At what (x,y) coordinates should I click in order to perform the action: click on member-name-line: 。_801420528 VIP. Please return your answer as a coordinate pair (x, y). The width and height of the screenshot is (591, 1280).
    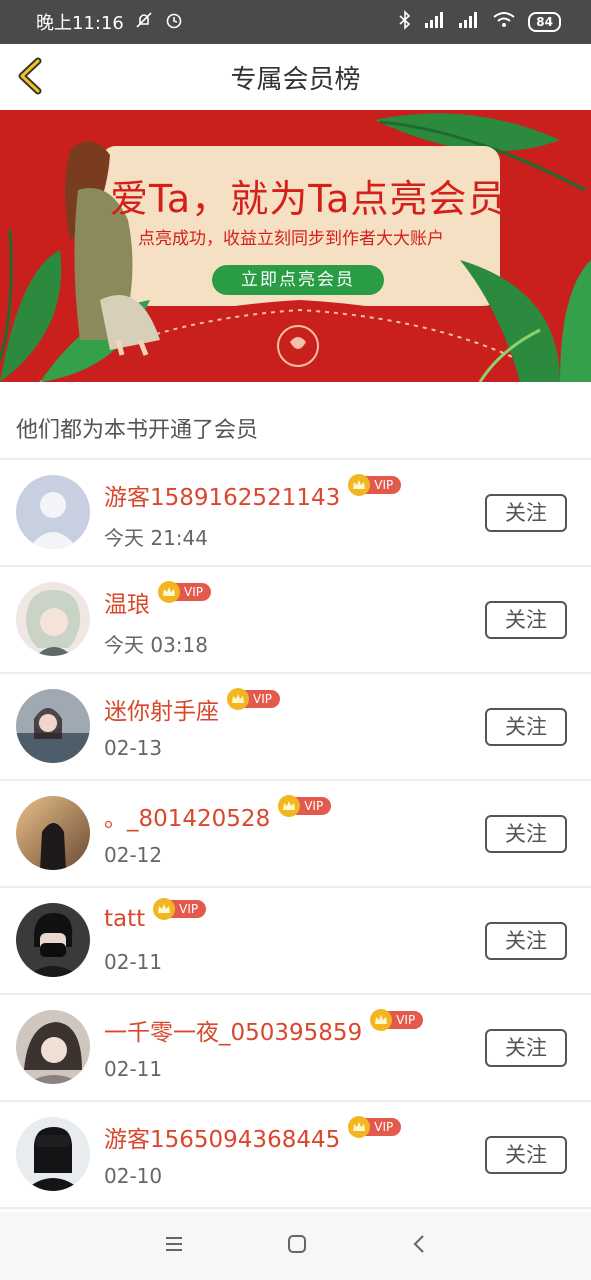
    Looking at the image, I should click on (218, 814).